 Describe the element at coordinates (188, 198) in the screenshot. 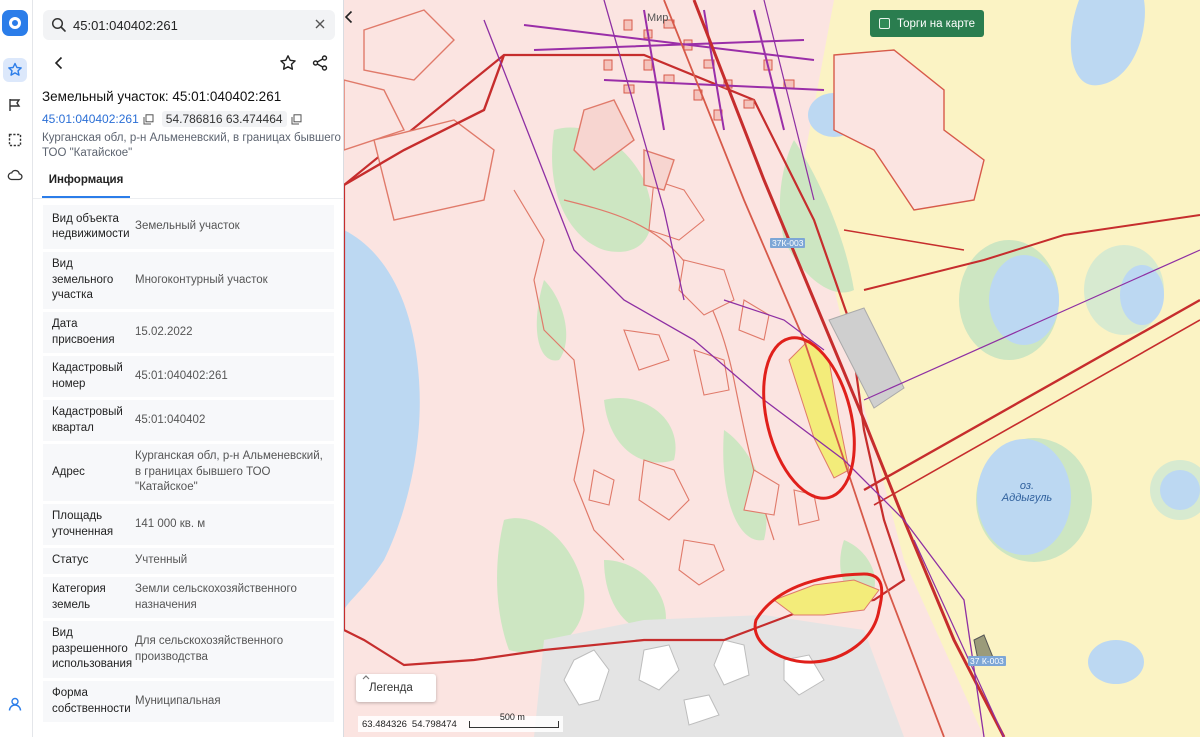

I see `tab-divider` at that location.